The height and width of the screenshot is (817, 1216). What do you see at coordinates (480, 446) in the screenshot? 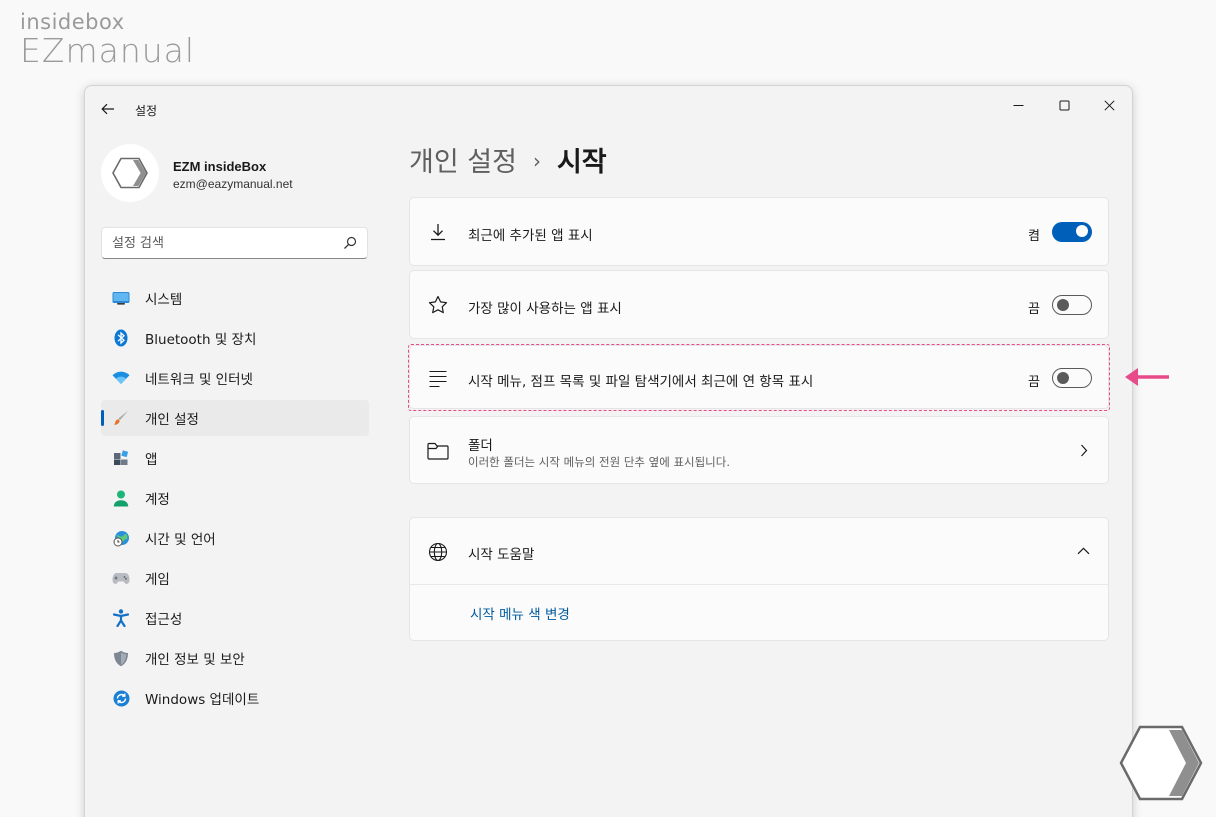
I see `setting-label: 폴더` at bounding box center [480, 446].